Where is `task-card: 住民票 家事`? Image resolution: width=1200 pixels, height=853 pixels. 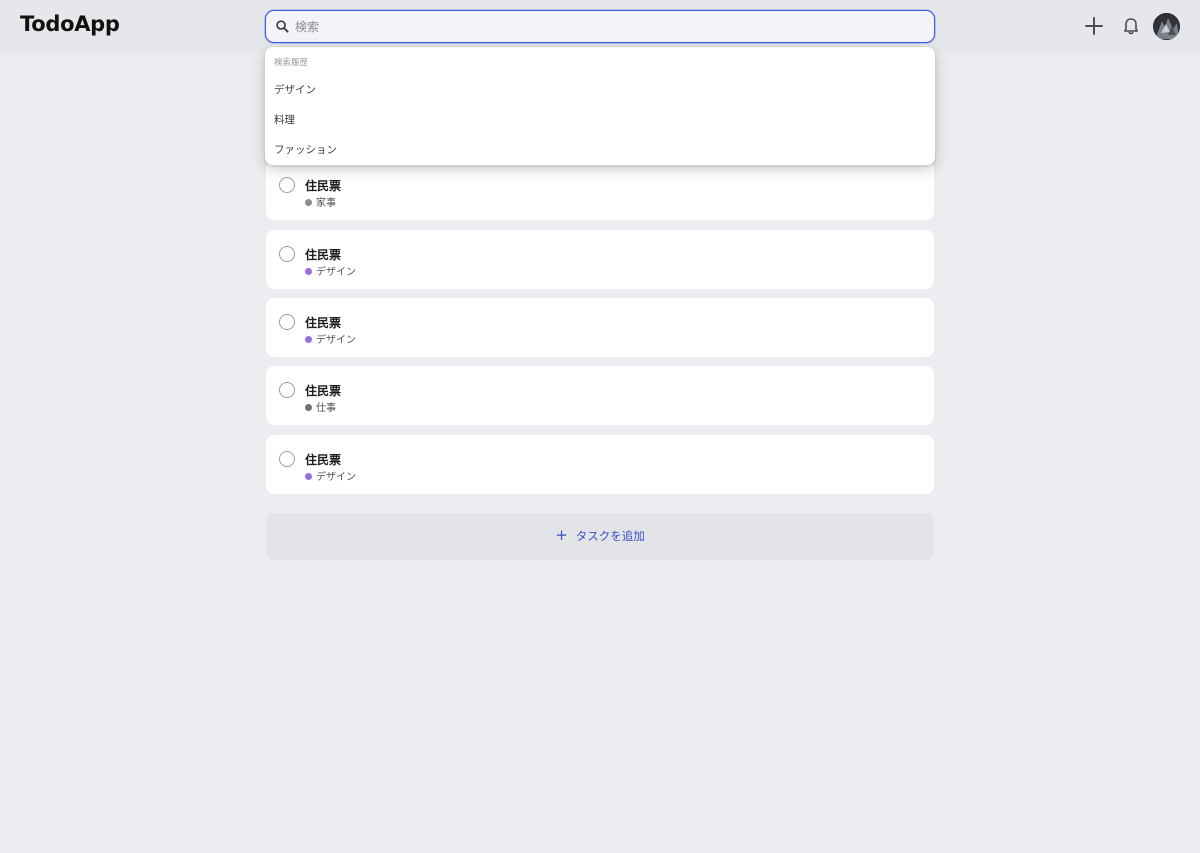
task-card: 住民票 家事 is located at coordinates (600, 190).